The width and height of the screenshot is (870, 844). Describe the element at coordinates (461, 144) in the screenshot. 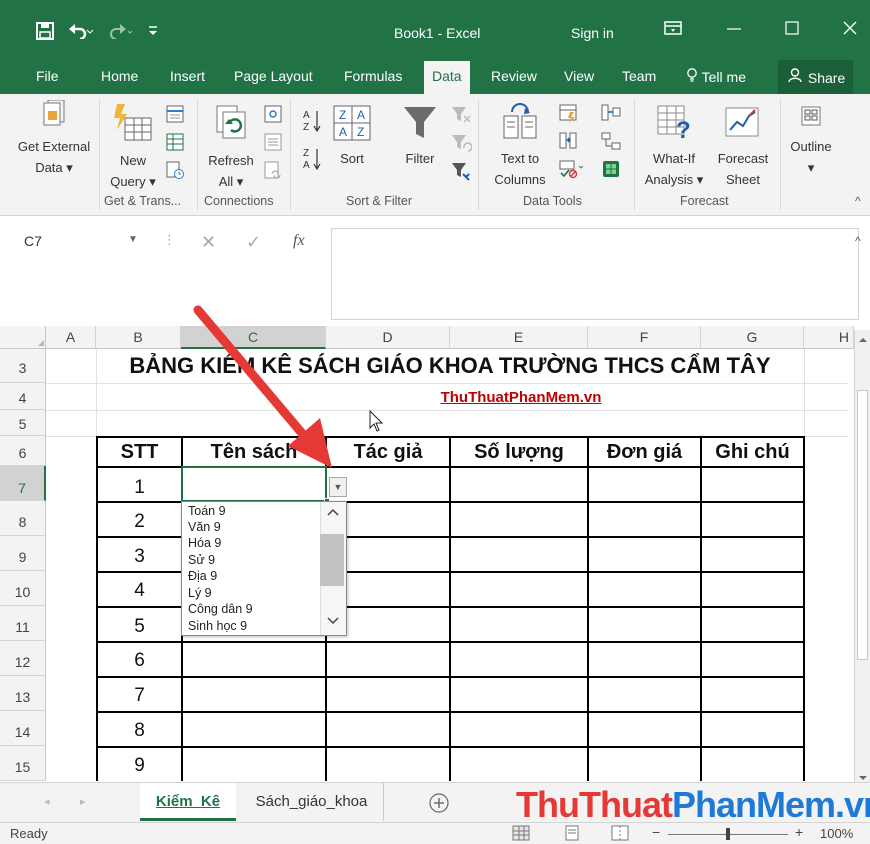

I see `reapply-filter-icon` at that location.